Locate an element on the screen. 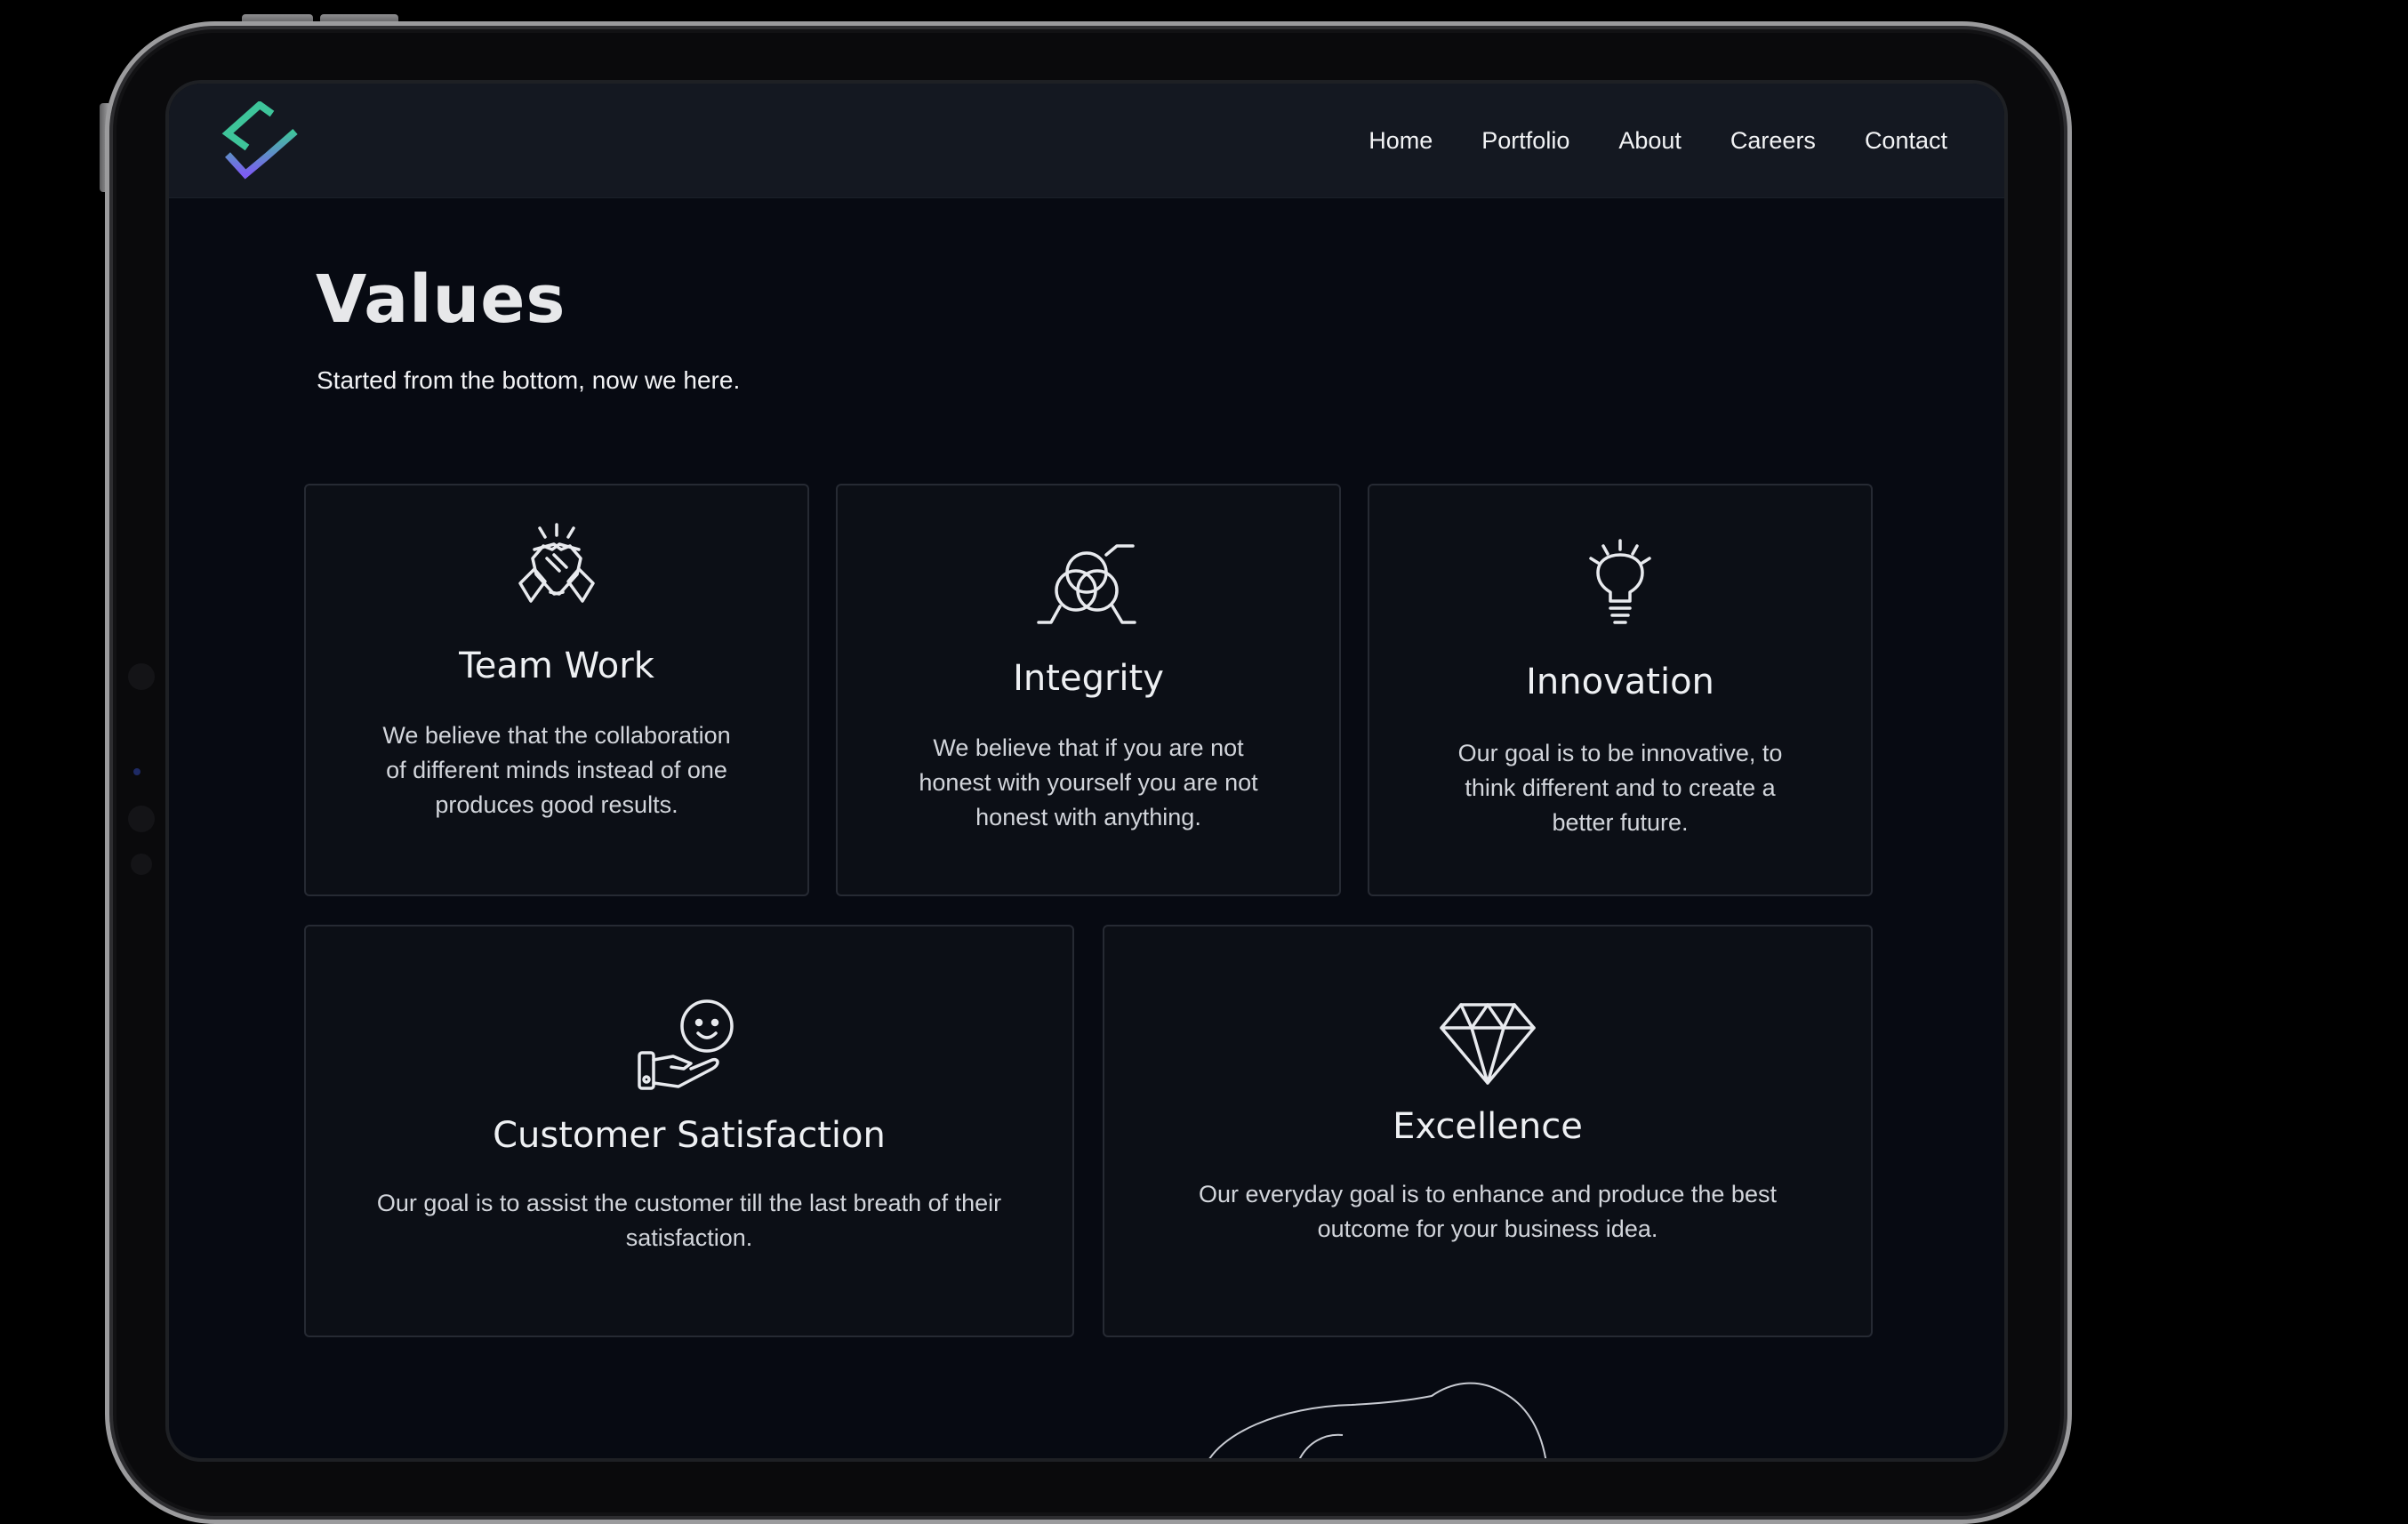 The width and height of the screenshot is (2408, 1524). value-title: Team Work is located at coordinates (557, 666).